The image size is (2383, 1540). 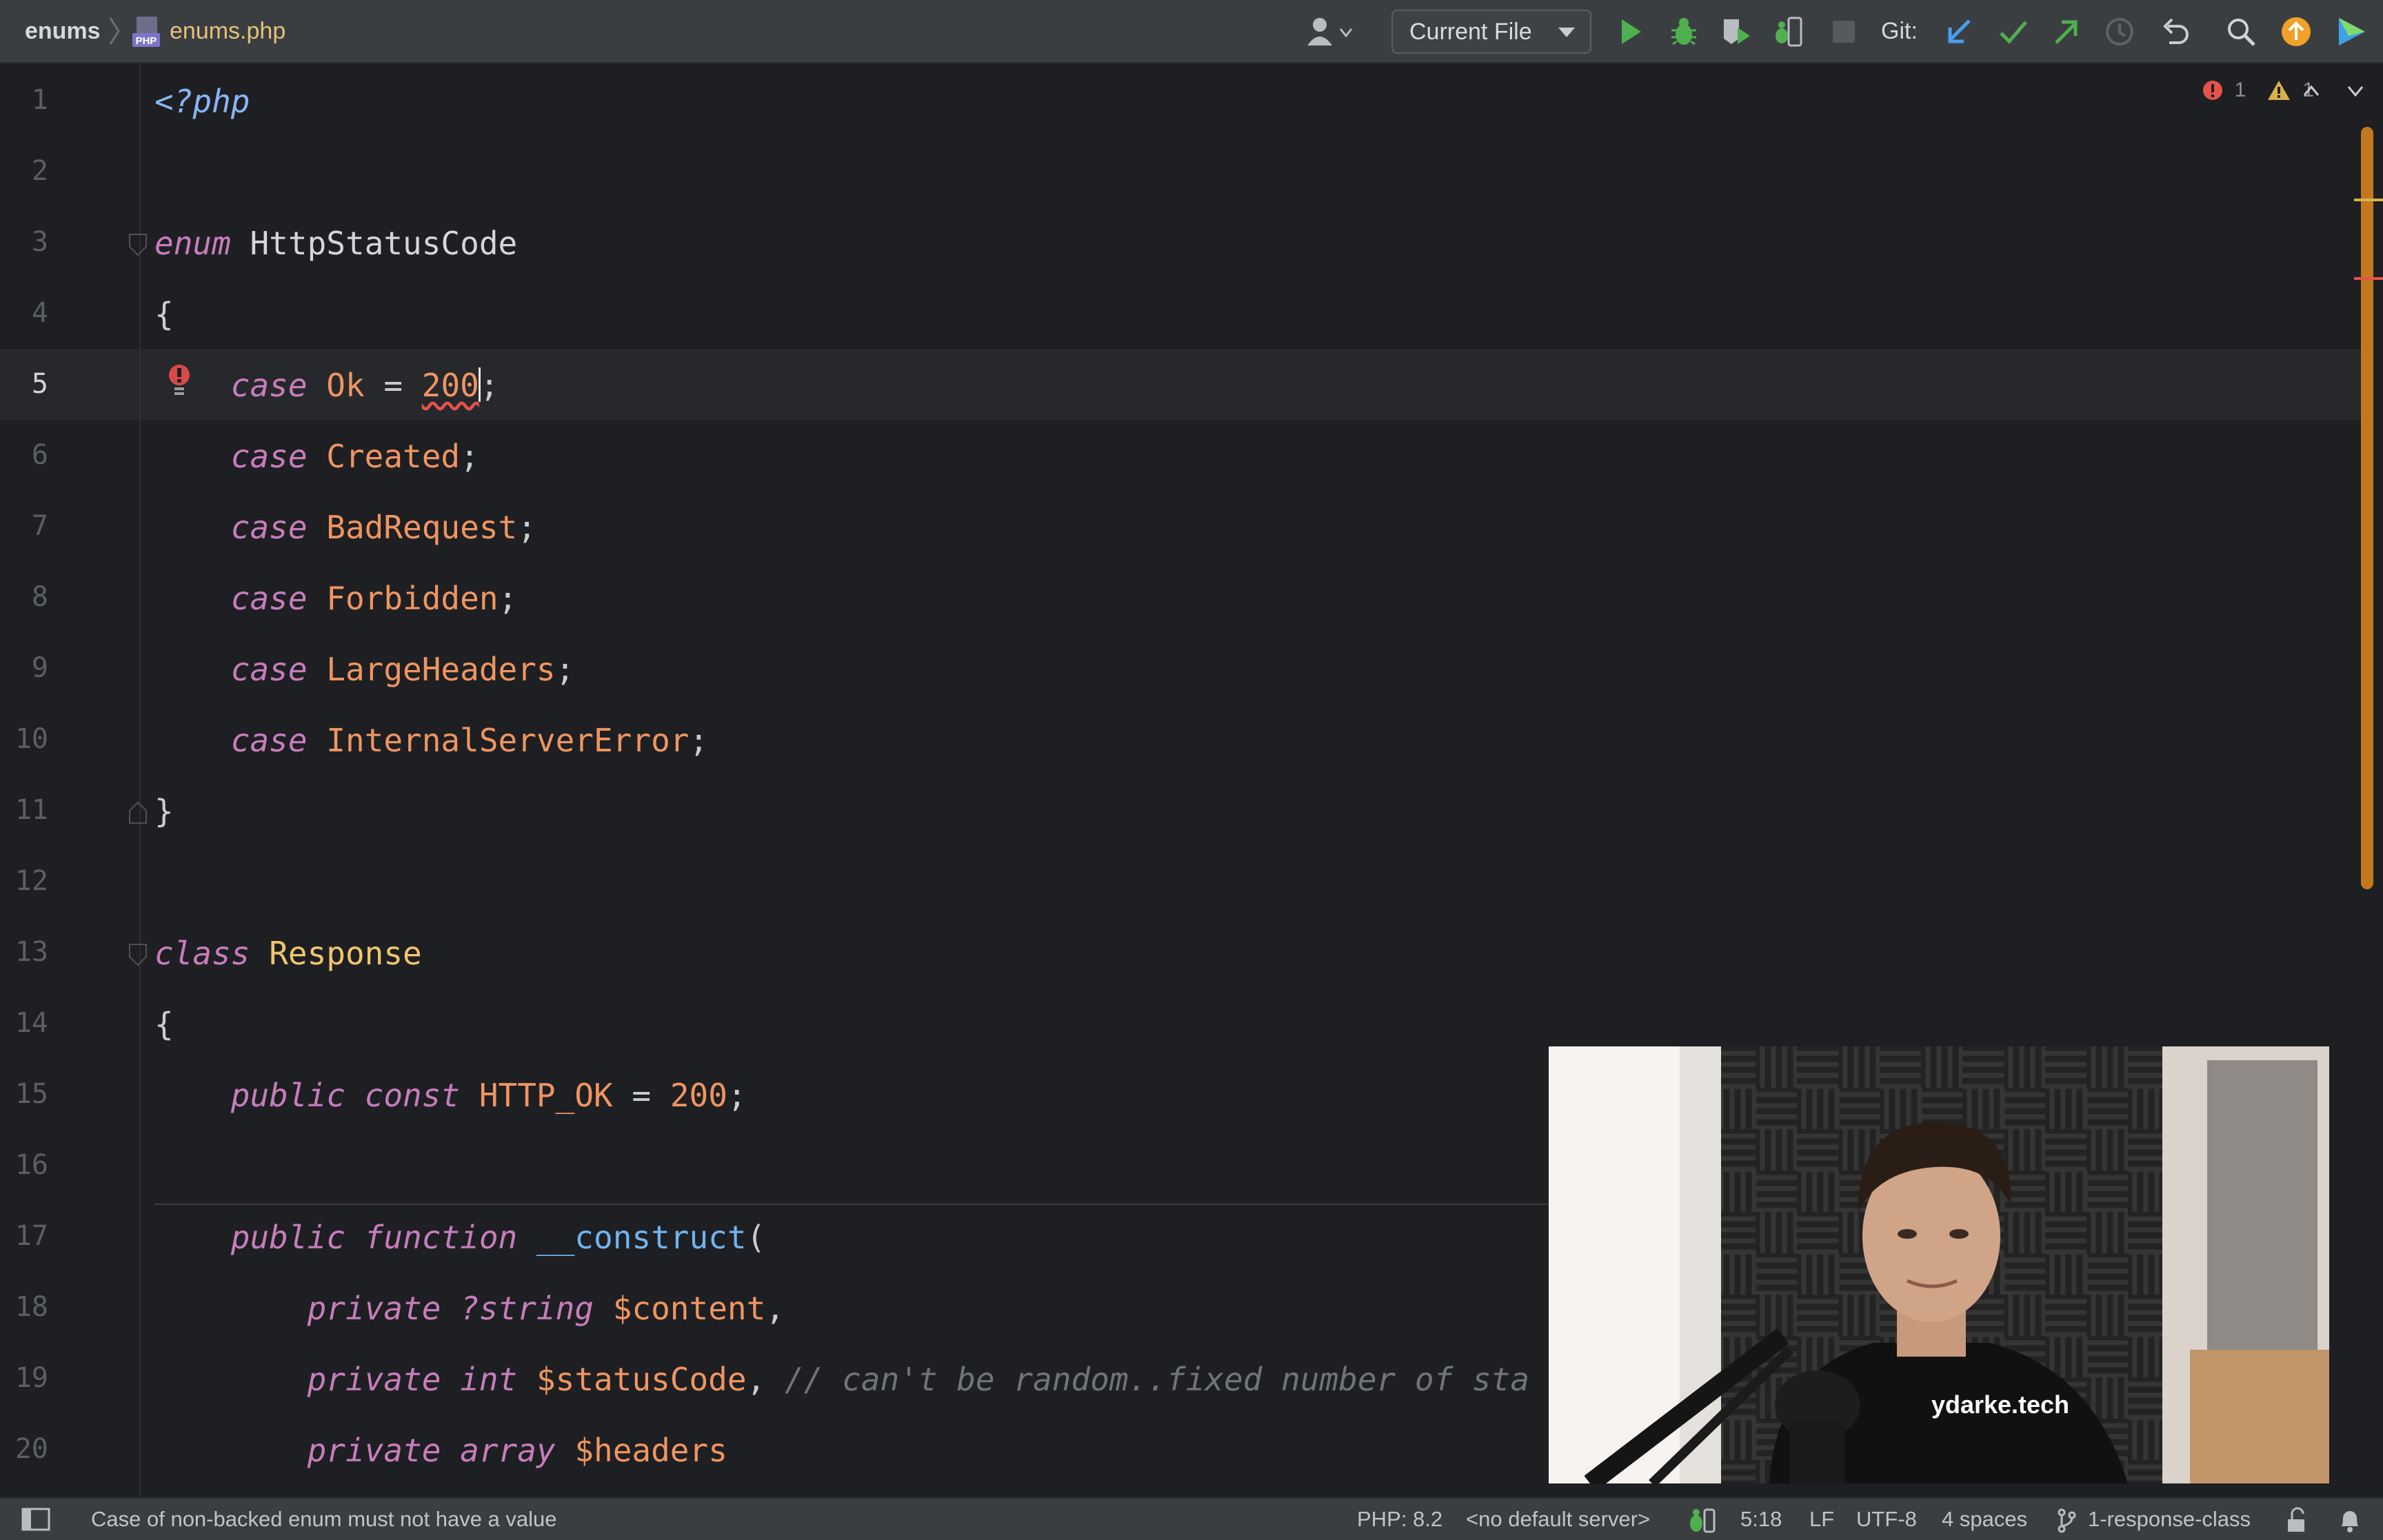 What do you see at coordinates (2169, 1520) in the screenshot?
I see `git-branch: 1-response-class` at bounding box center [2169, 1520].